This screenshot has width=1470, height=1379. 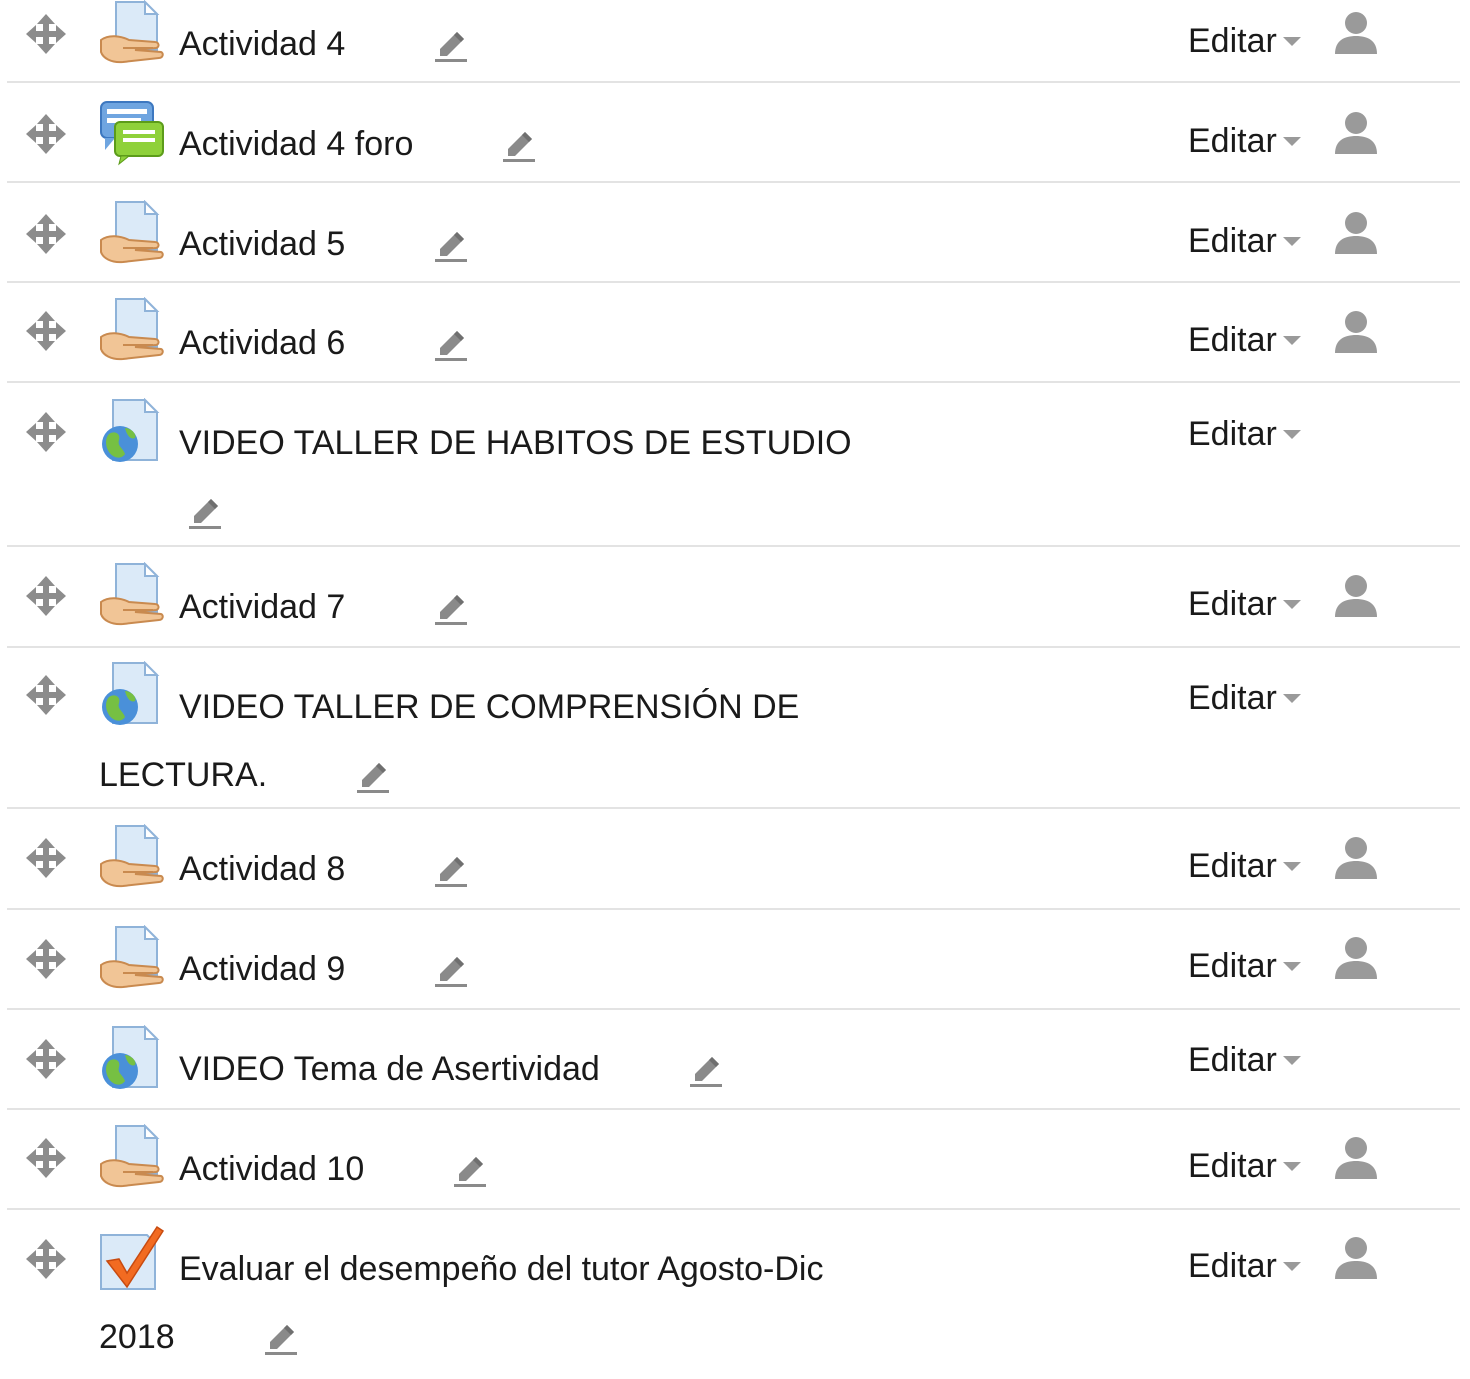 I want to click on activity-title-wrap: Actividad 4 foro, so click(x=479, y=144).